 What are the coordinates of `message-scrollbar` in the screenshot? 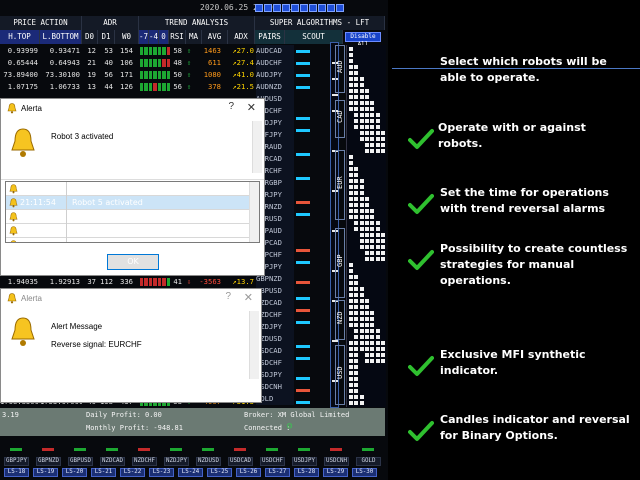 It's located at (257, 147).